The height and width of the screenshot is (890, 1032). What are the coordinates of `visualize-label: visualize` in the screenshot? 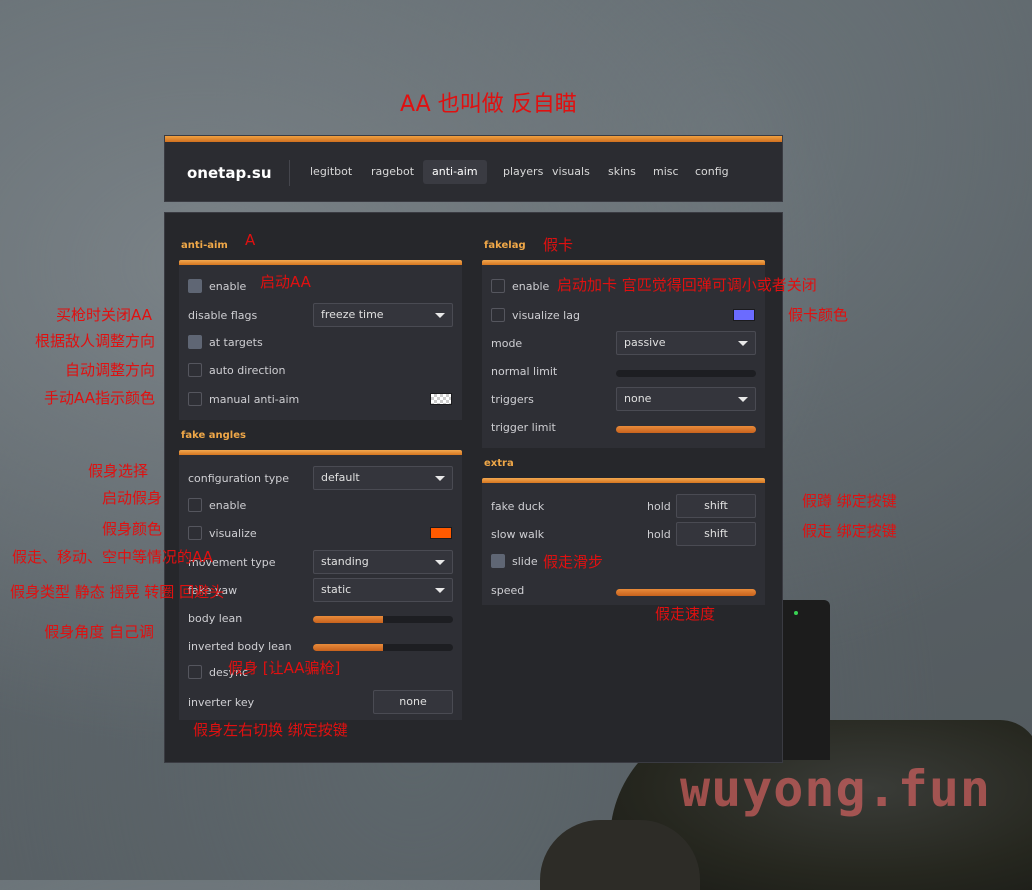 It's located at (233, 533).